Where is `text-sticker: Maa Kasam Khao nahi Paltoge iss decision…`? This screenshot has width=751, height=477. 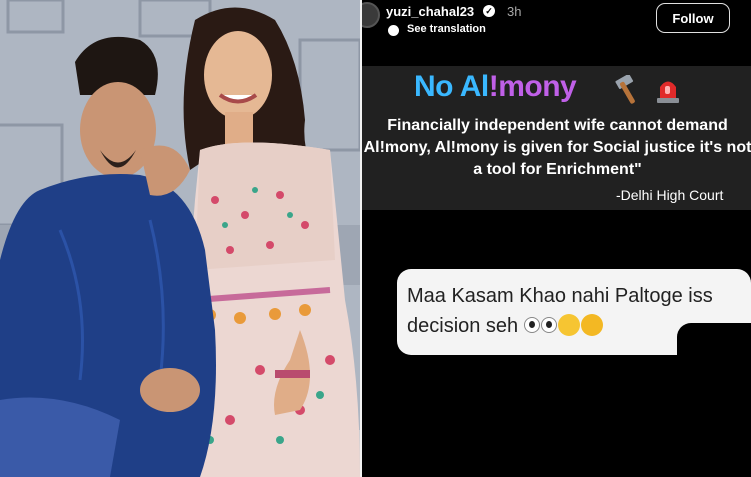 text-sticker: Maa Kasam Khao nahi Paltoge iss decision… is located at coordinates (574, 316).